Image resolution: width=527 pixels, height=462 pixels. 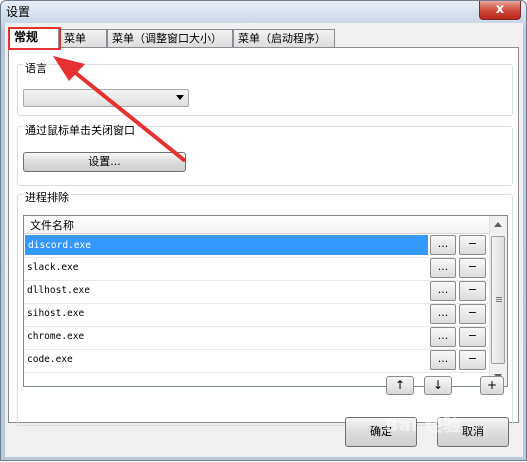 I want to click on tab-menu-launch: 菜单（启动程序）, so click(x=284, y=38).